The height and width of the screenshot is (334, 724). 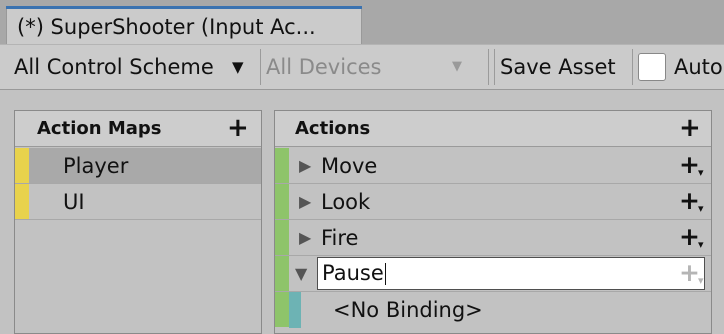 I want to click on control-scheme-dropdown: All Control Scheme, so click(x=136, y=67).